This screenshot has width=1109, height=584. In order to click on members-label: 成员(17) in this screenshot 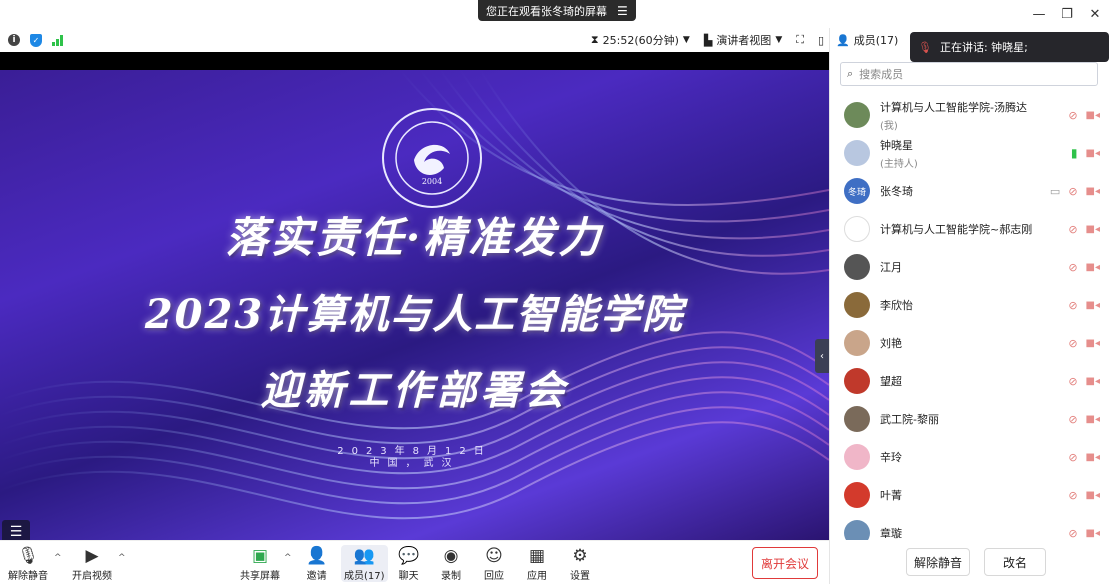, I will do `click(364, 576)`.